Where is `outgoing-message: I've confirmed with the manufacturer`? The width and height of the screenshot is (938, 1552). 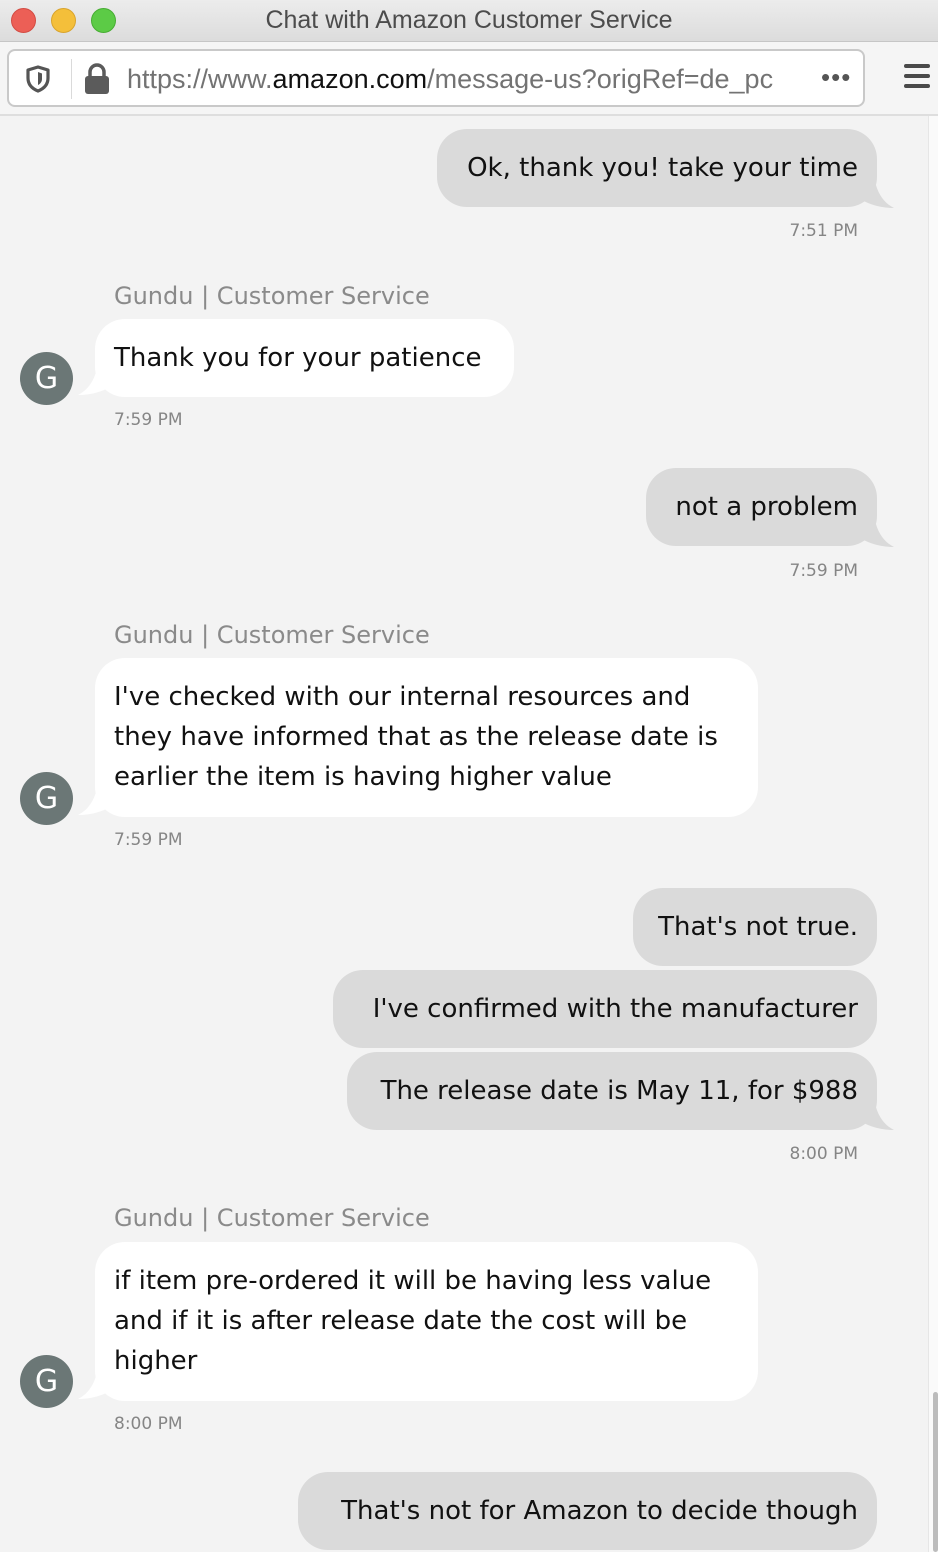
outgoing-message: I've confirmed with the manufacturer is located at coordinates (605, 1009).